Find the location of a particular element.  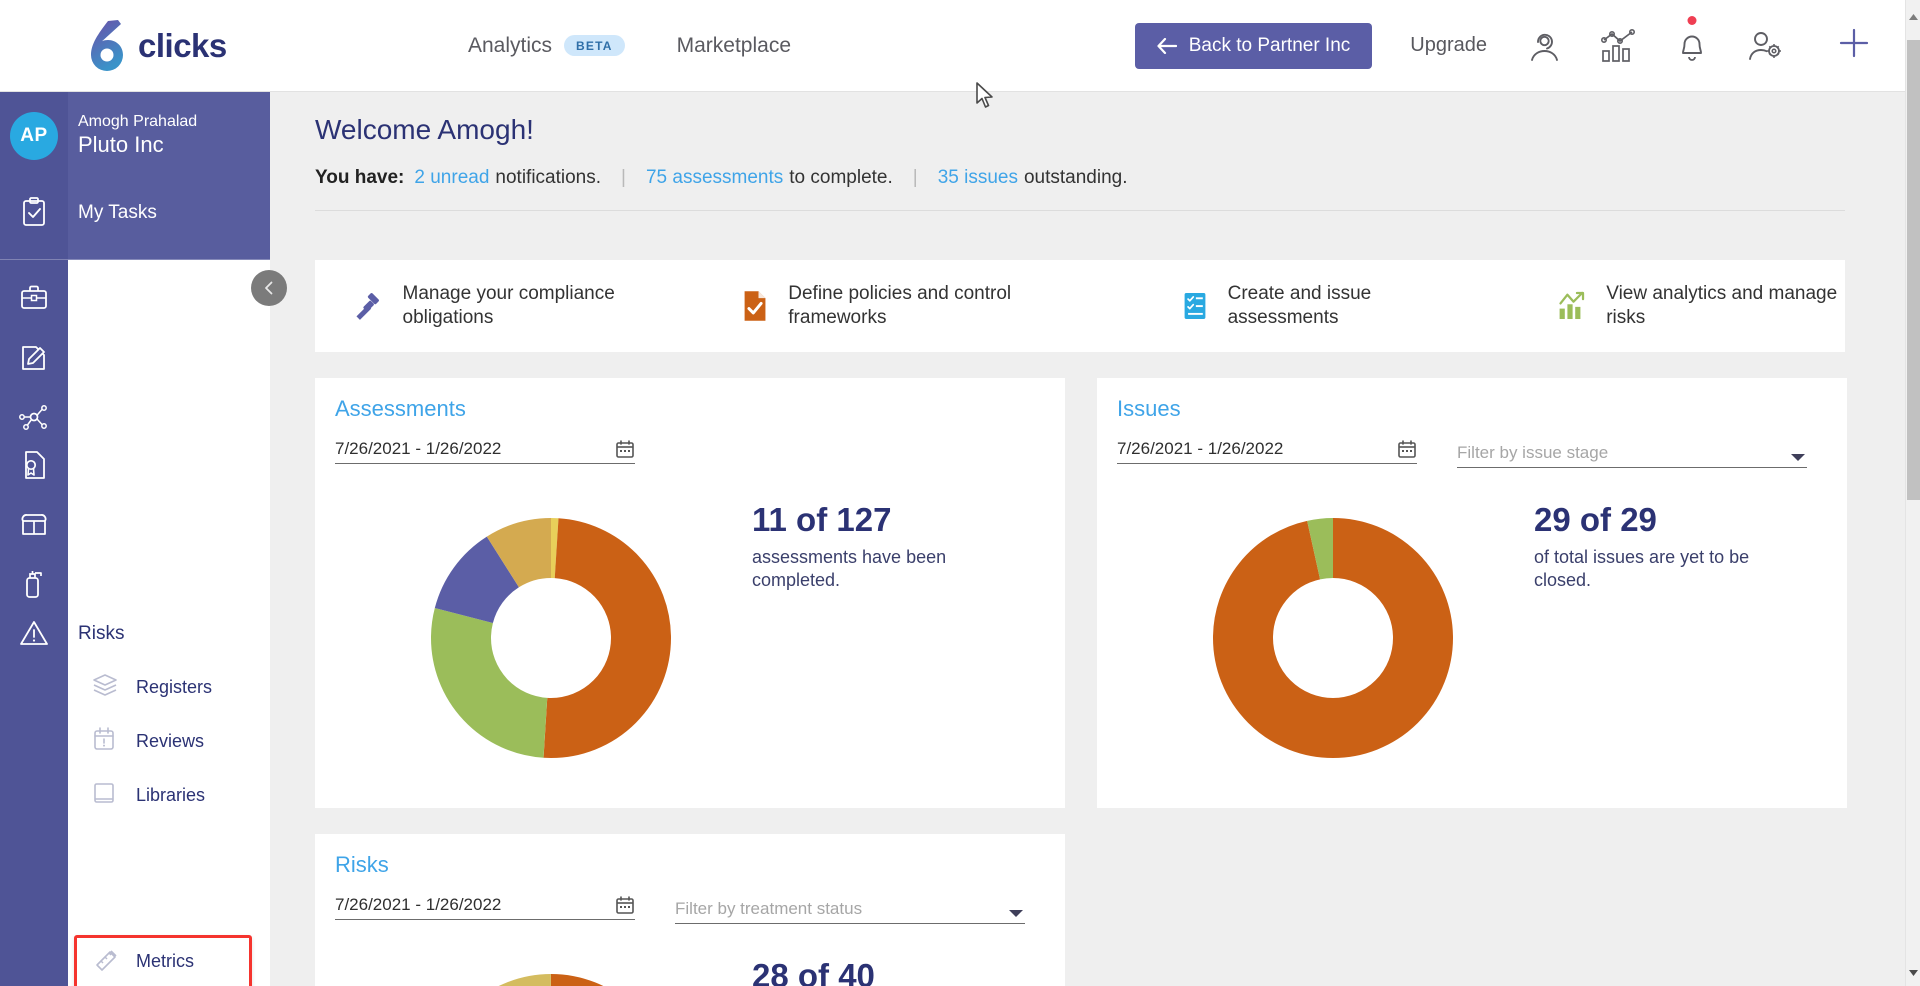

add-new-button is located at coordinates (1854, 45).